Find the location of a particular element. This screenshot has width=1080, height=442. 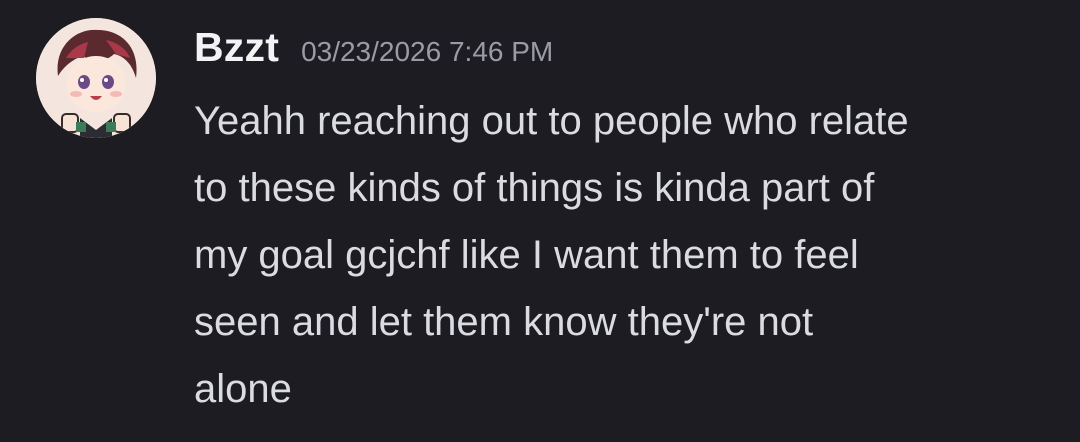

message-text-line: my goal gcjchf like I want them to feel is located at coordinates (526, 255).